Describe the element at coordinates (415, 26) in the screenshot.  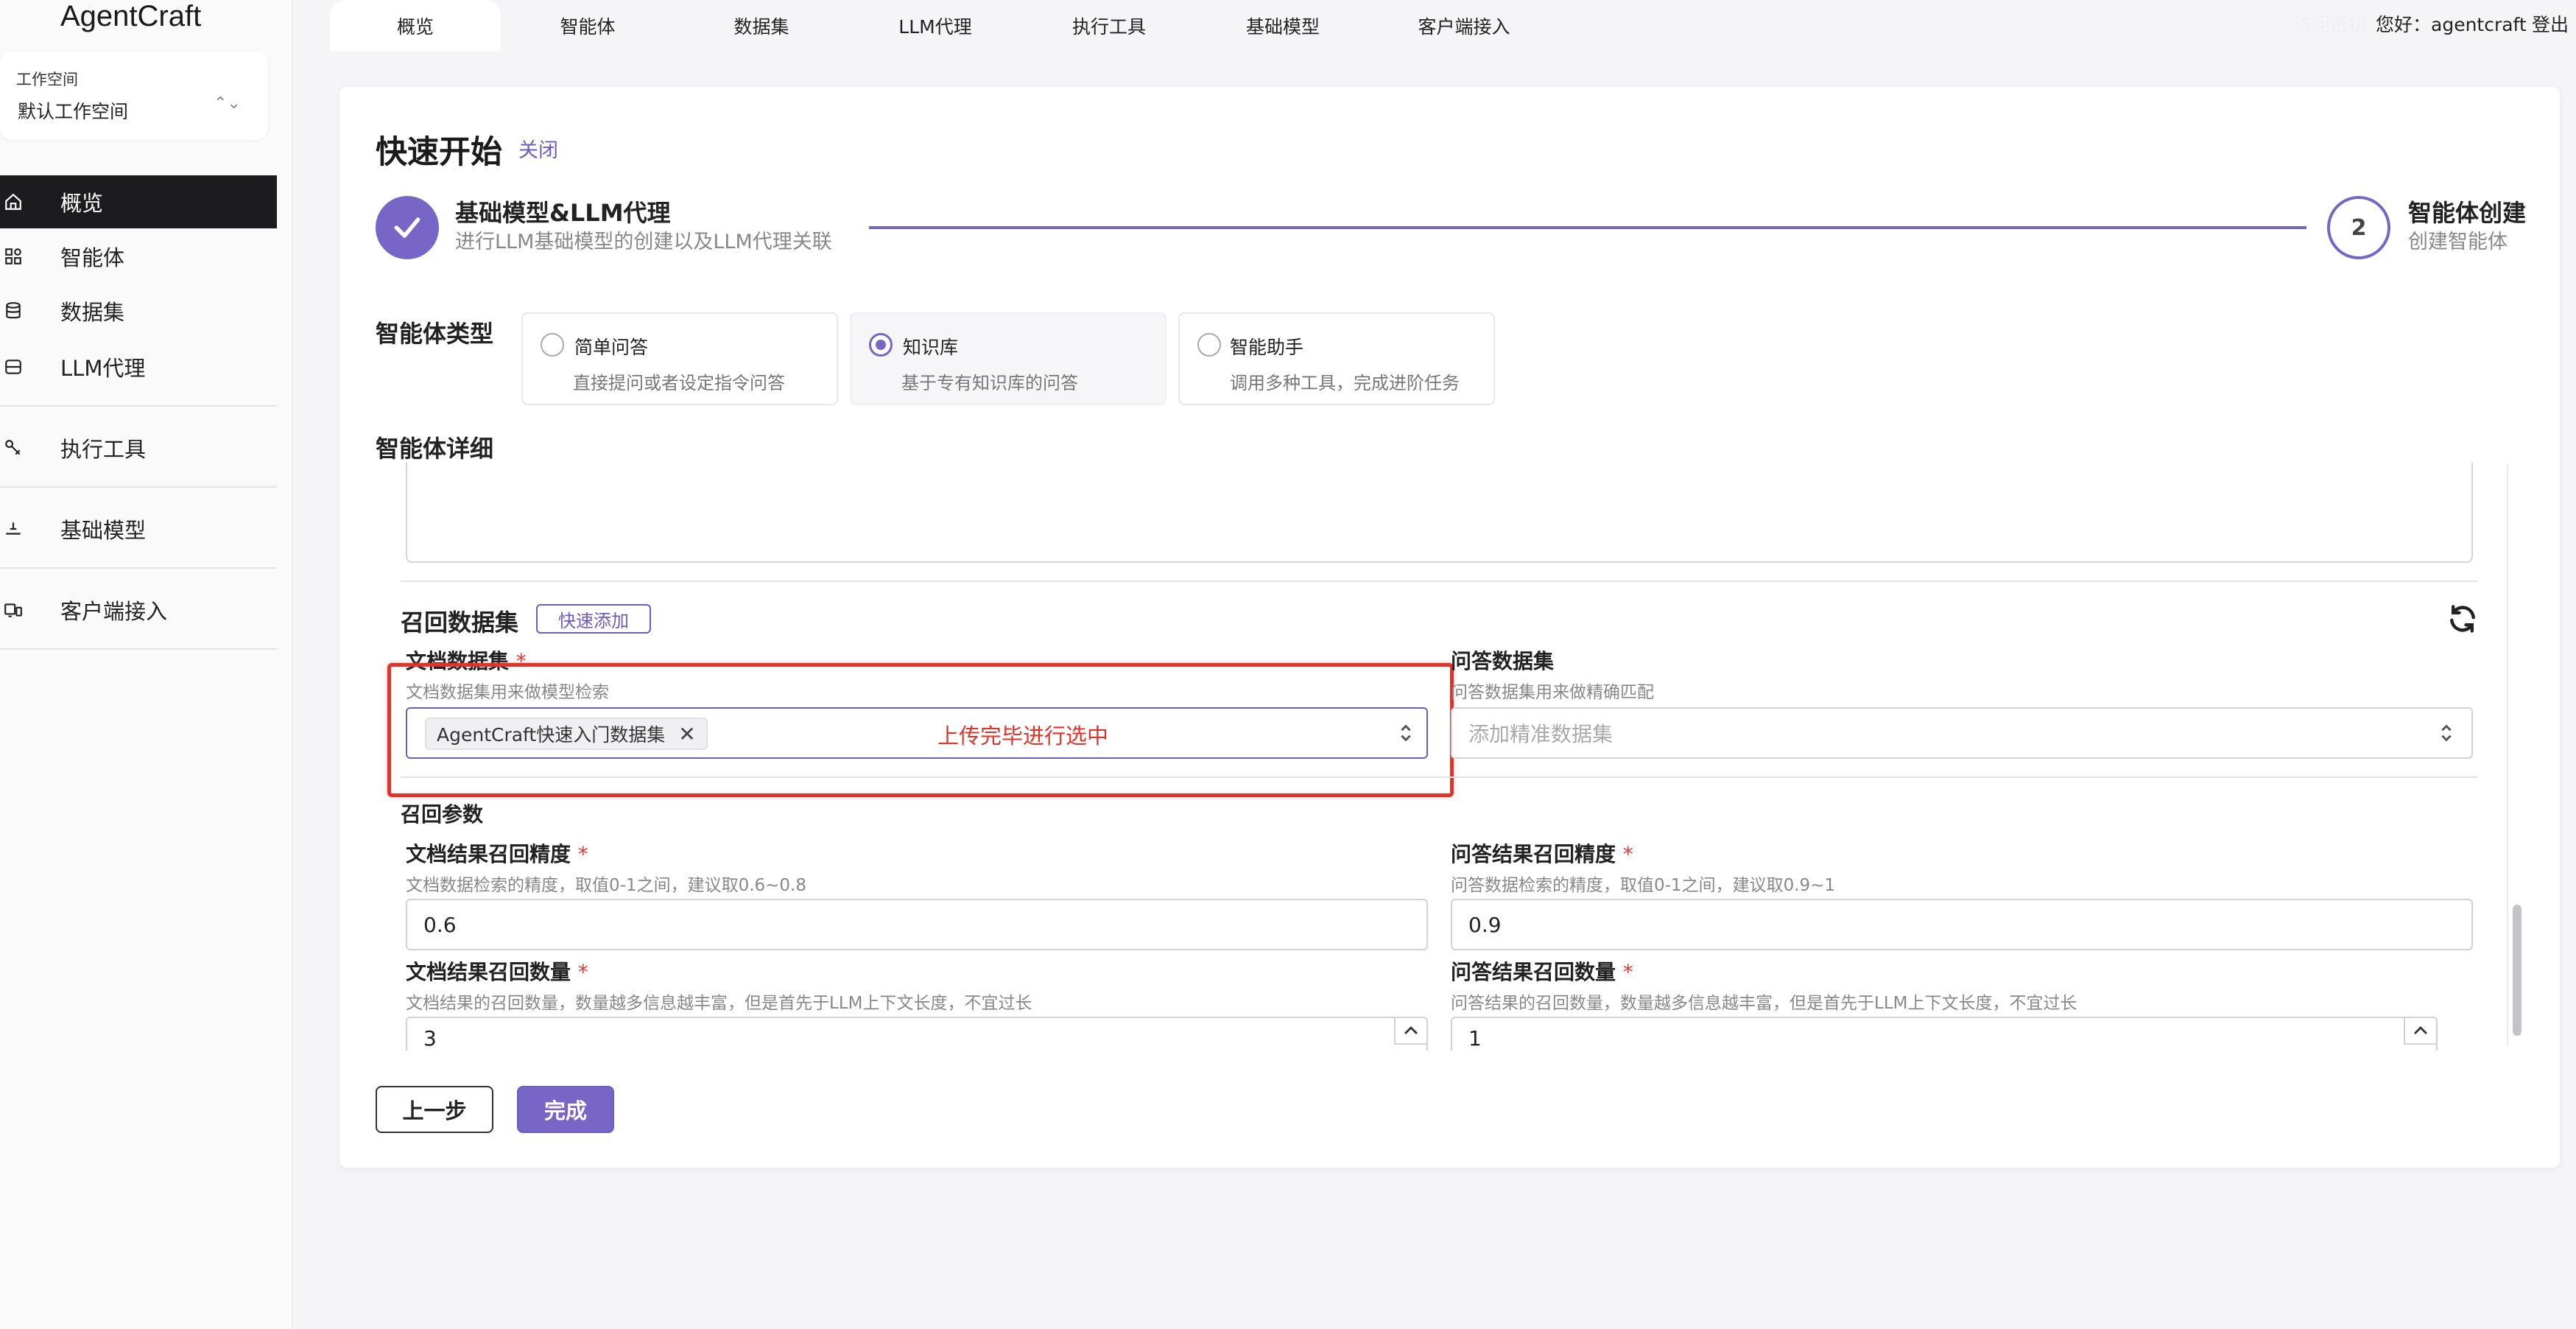
I see `tab-overview: 概览` at that location.